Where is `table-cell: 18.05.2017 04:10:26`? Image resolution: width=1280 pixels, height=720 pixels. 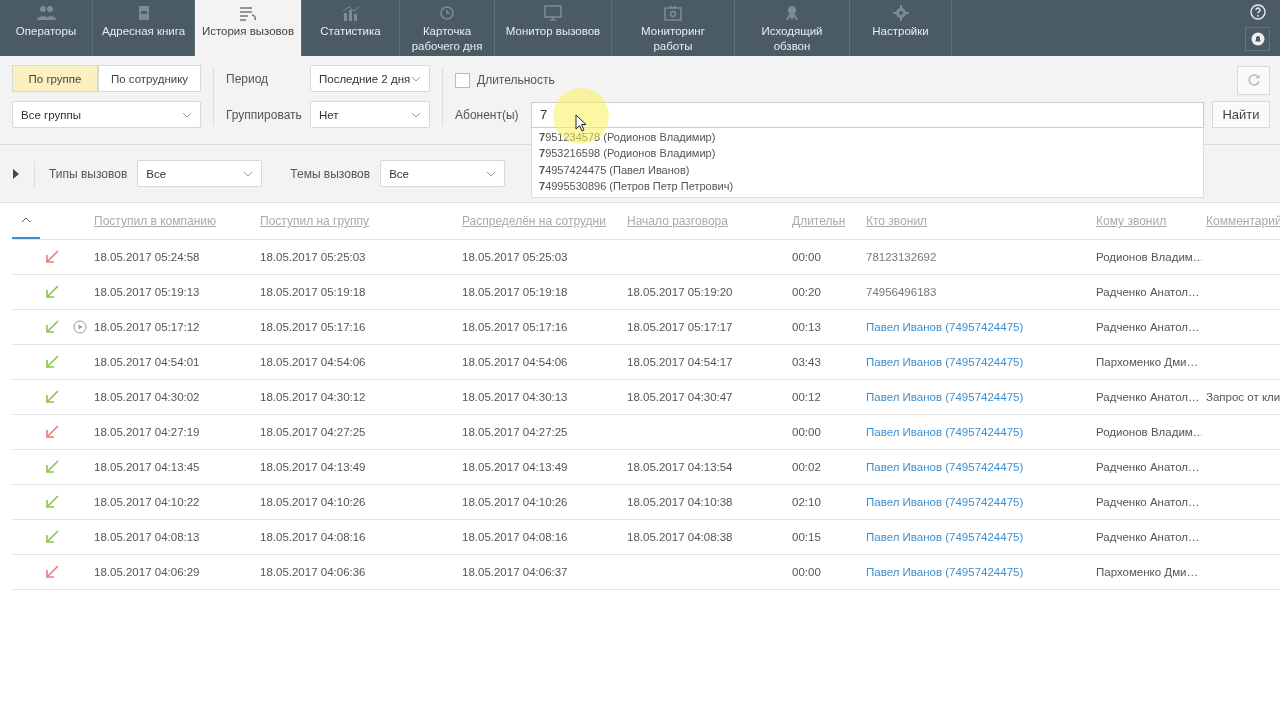
table-cell: 18.05.2017 04:10:26 is located at coordinates (313, 502).